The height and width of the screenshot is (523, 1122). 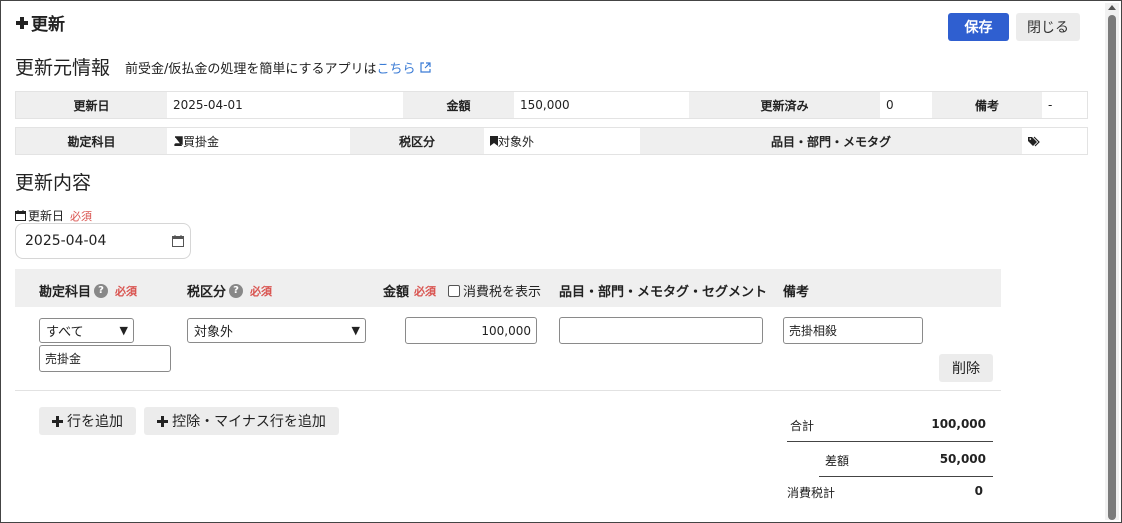 I want to click on bookmark-icon, so click(x=494, y=141).